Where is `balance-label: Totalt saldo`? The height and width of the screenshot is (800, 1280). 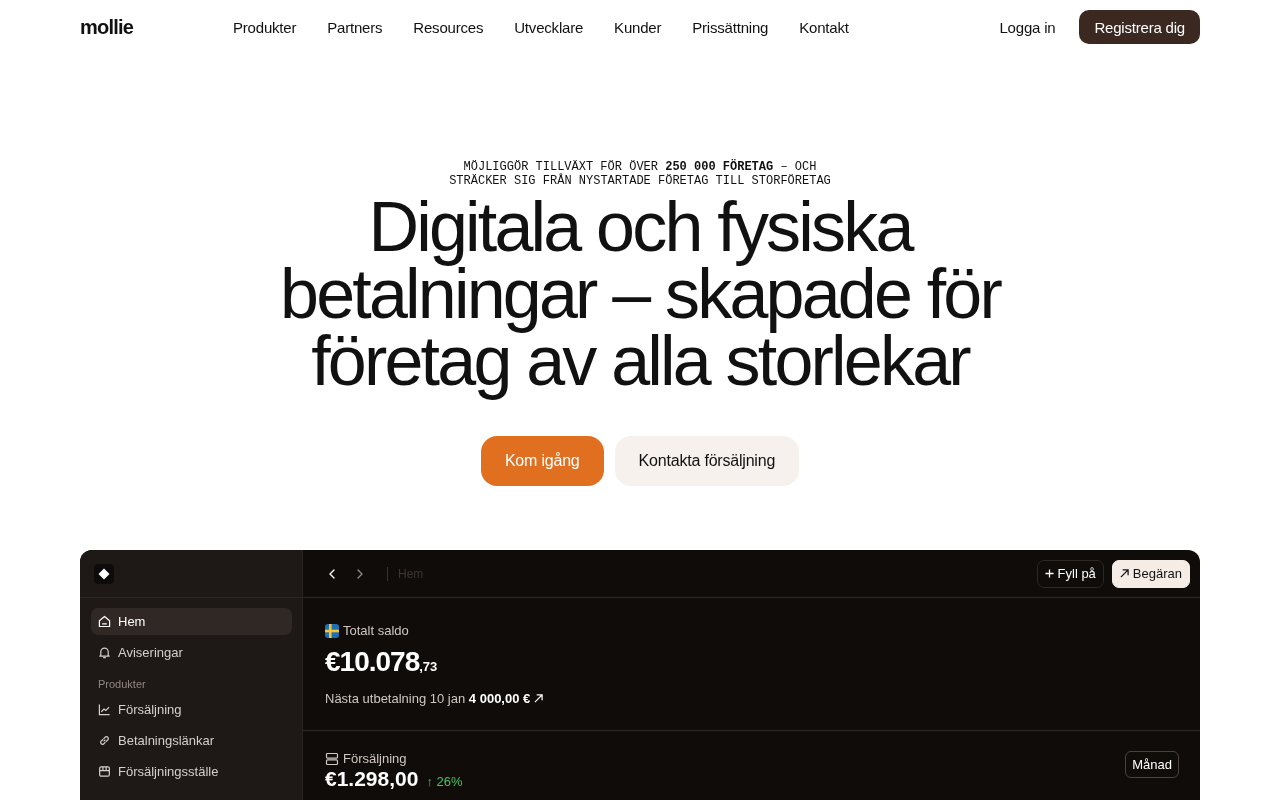
balance-label: Totalt saldo is located at coordinates (376, 630).